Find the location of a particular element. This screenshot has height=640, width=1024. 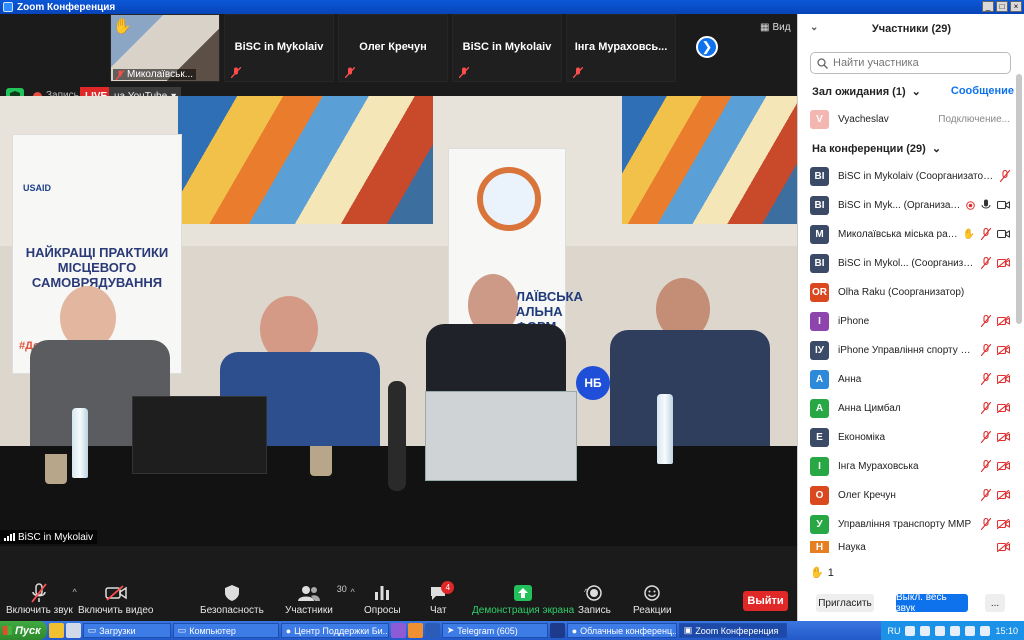

view-button: ▦ Вид is located at coordinates (775, 27).